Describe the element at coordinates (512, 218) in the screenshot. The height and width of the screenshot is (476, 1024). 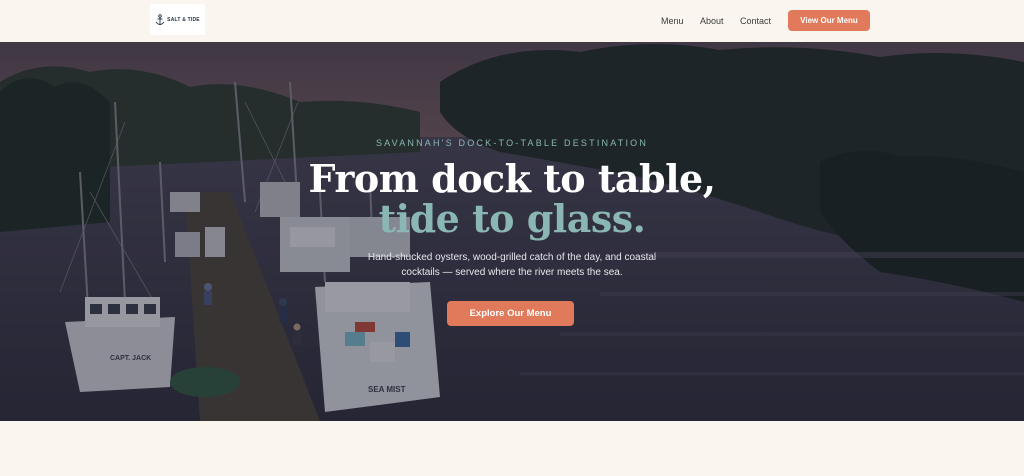
I see `hero-headline-line2: tide to glass.` at that location.